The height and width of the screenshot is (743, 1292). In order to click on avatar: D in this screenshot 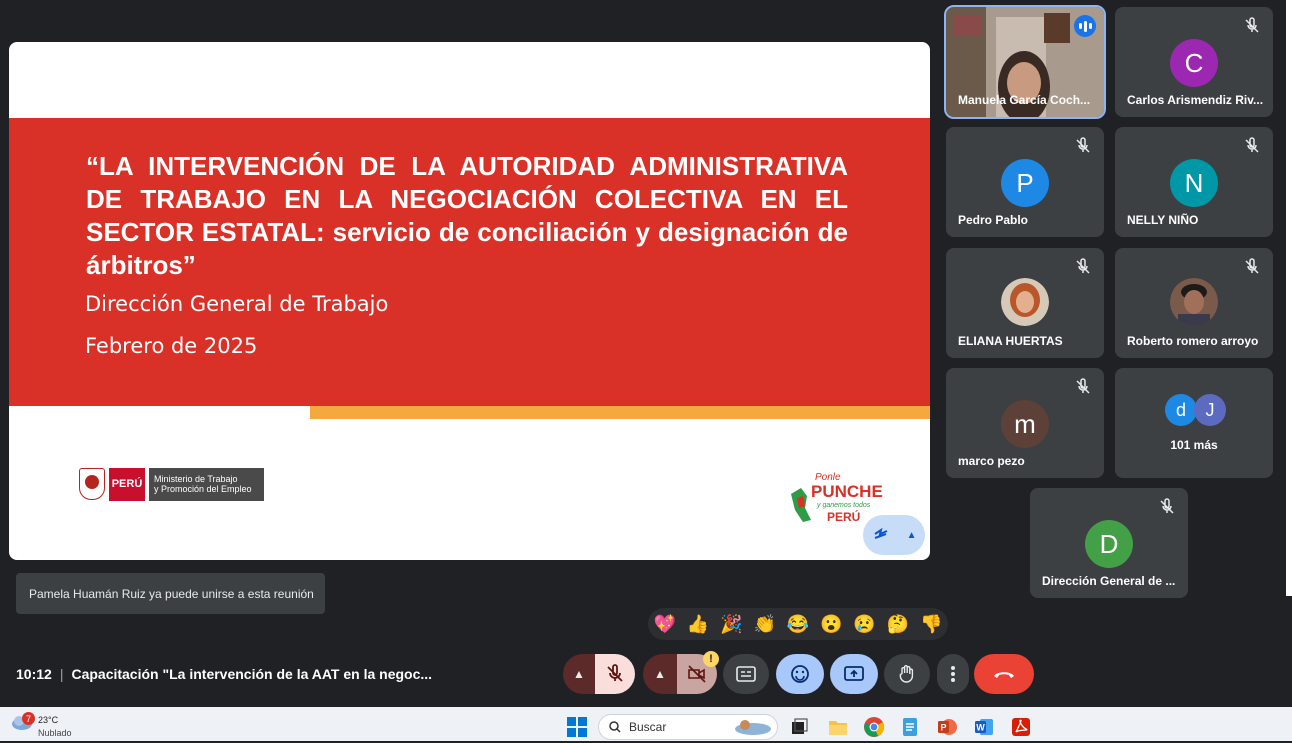, I will do `click(1109, 544)`.